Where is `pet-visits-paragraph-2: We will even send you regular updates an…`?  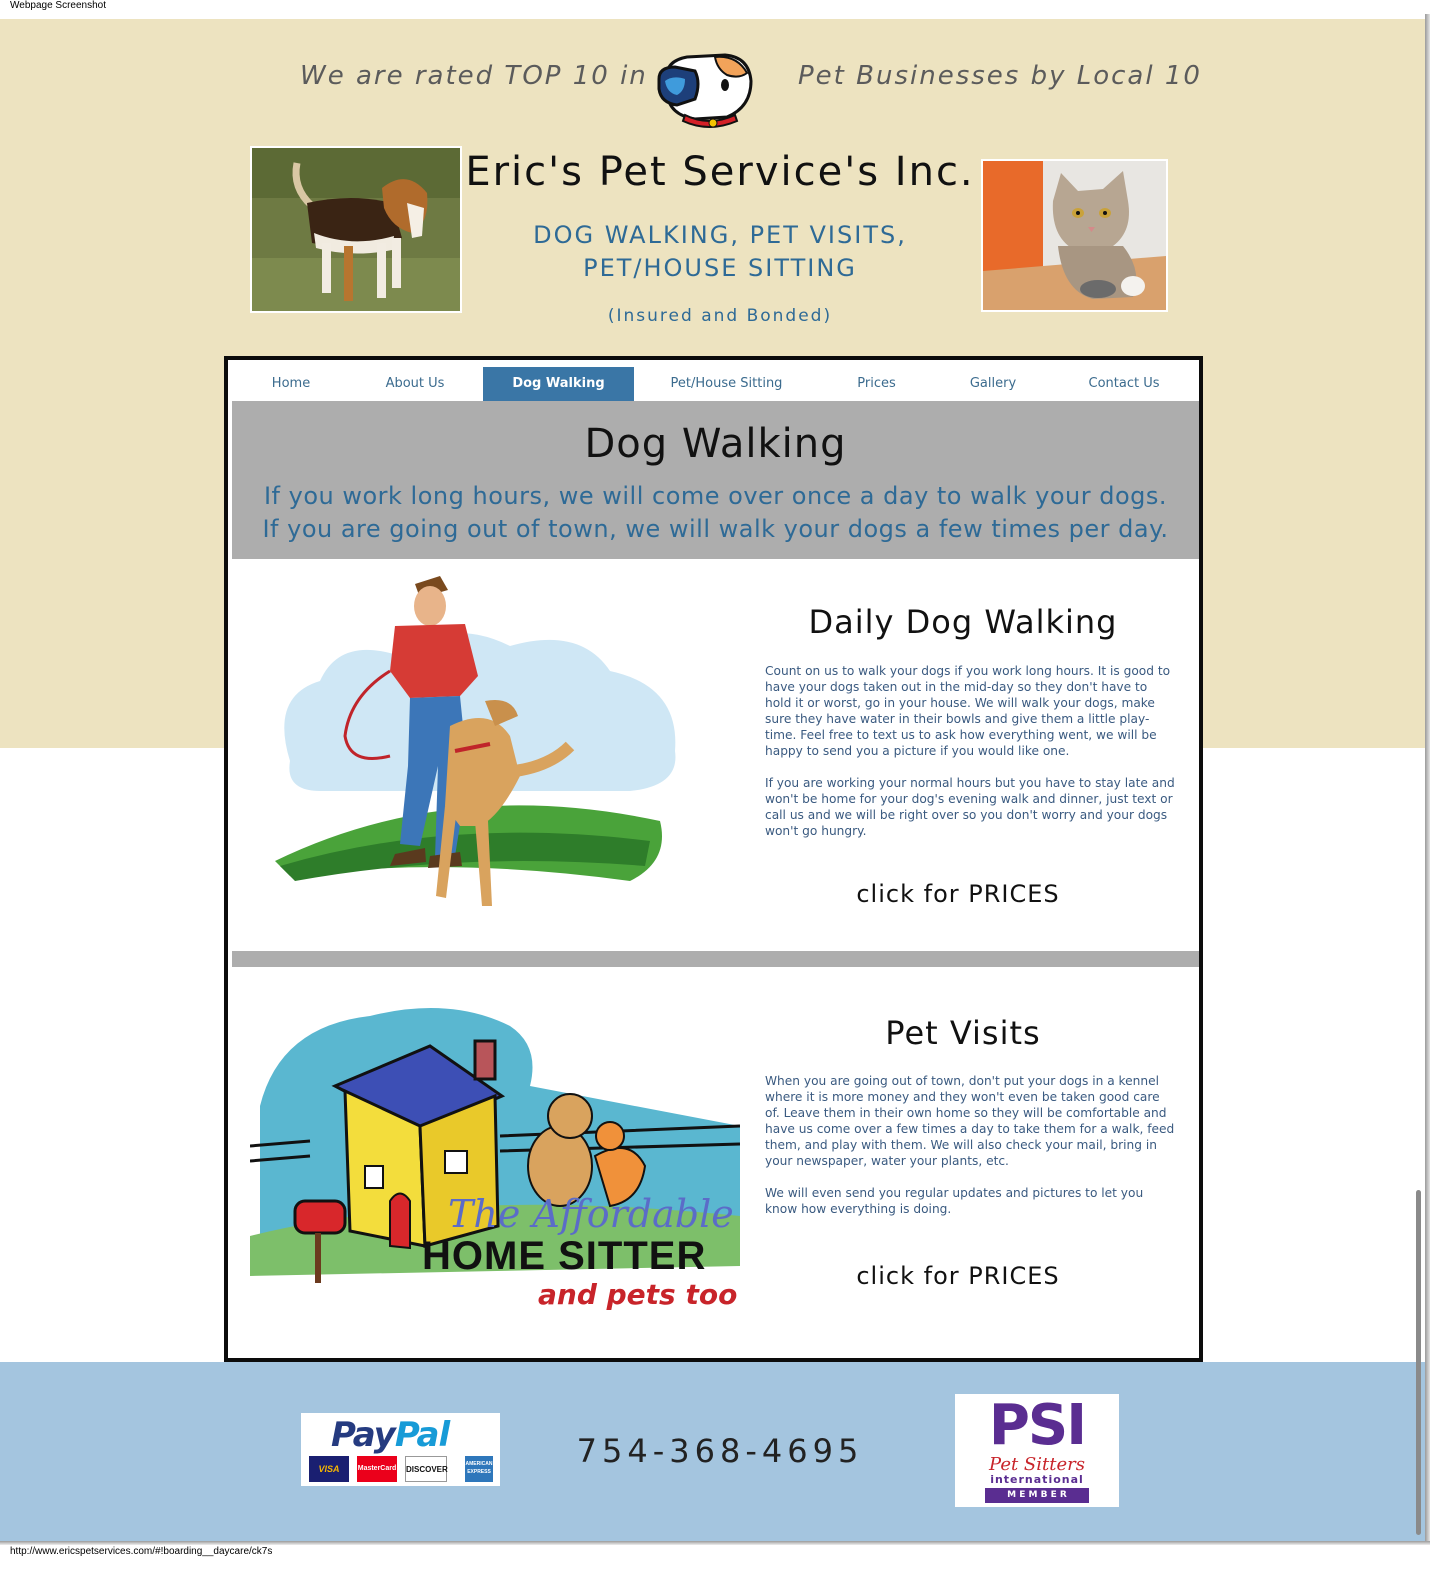
pet-visits-paragraph-2: We will even send you regular updates an… is located at coordinates (954, 1201).